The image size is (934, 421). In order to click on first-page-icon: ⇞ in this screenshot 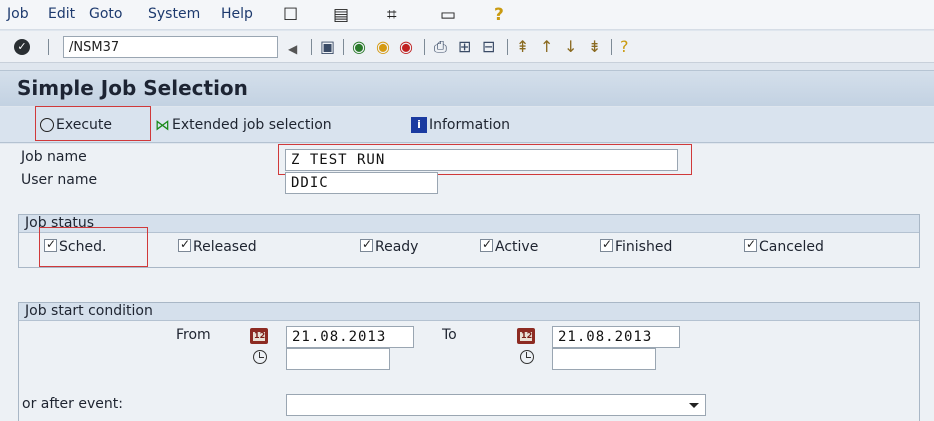, I will do `click(522, 47)`.